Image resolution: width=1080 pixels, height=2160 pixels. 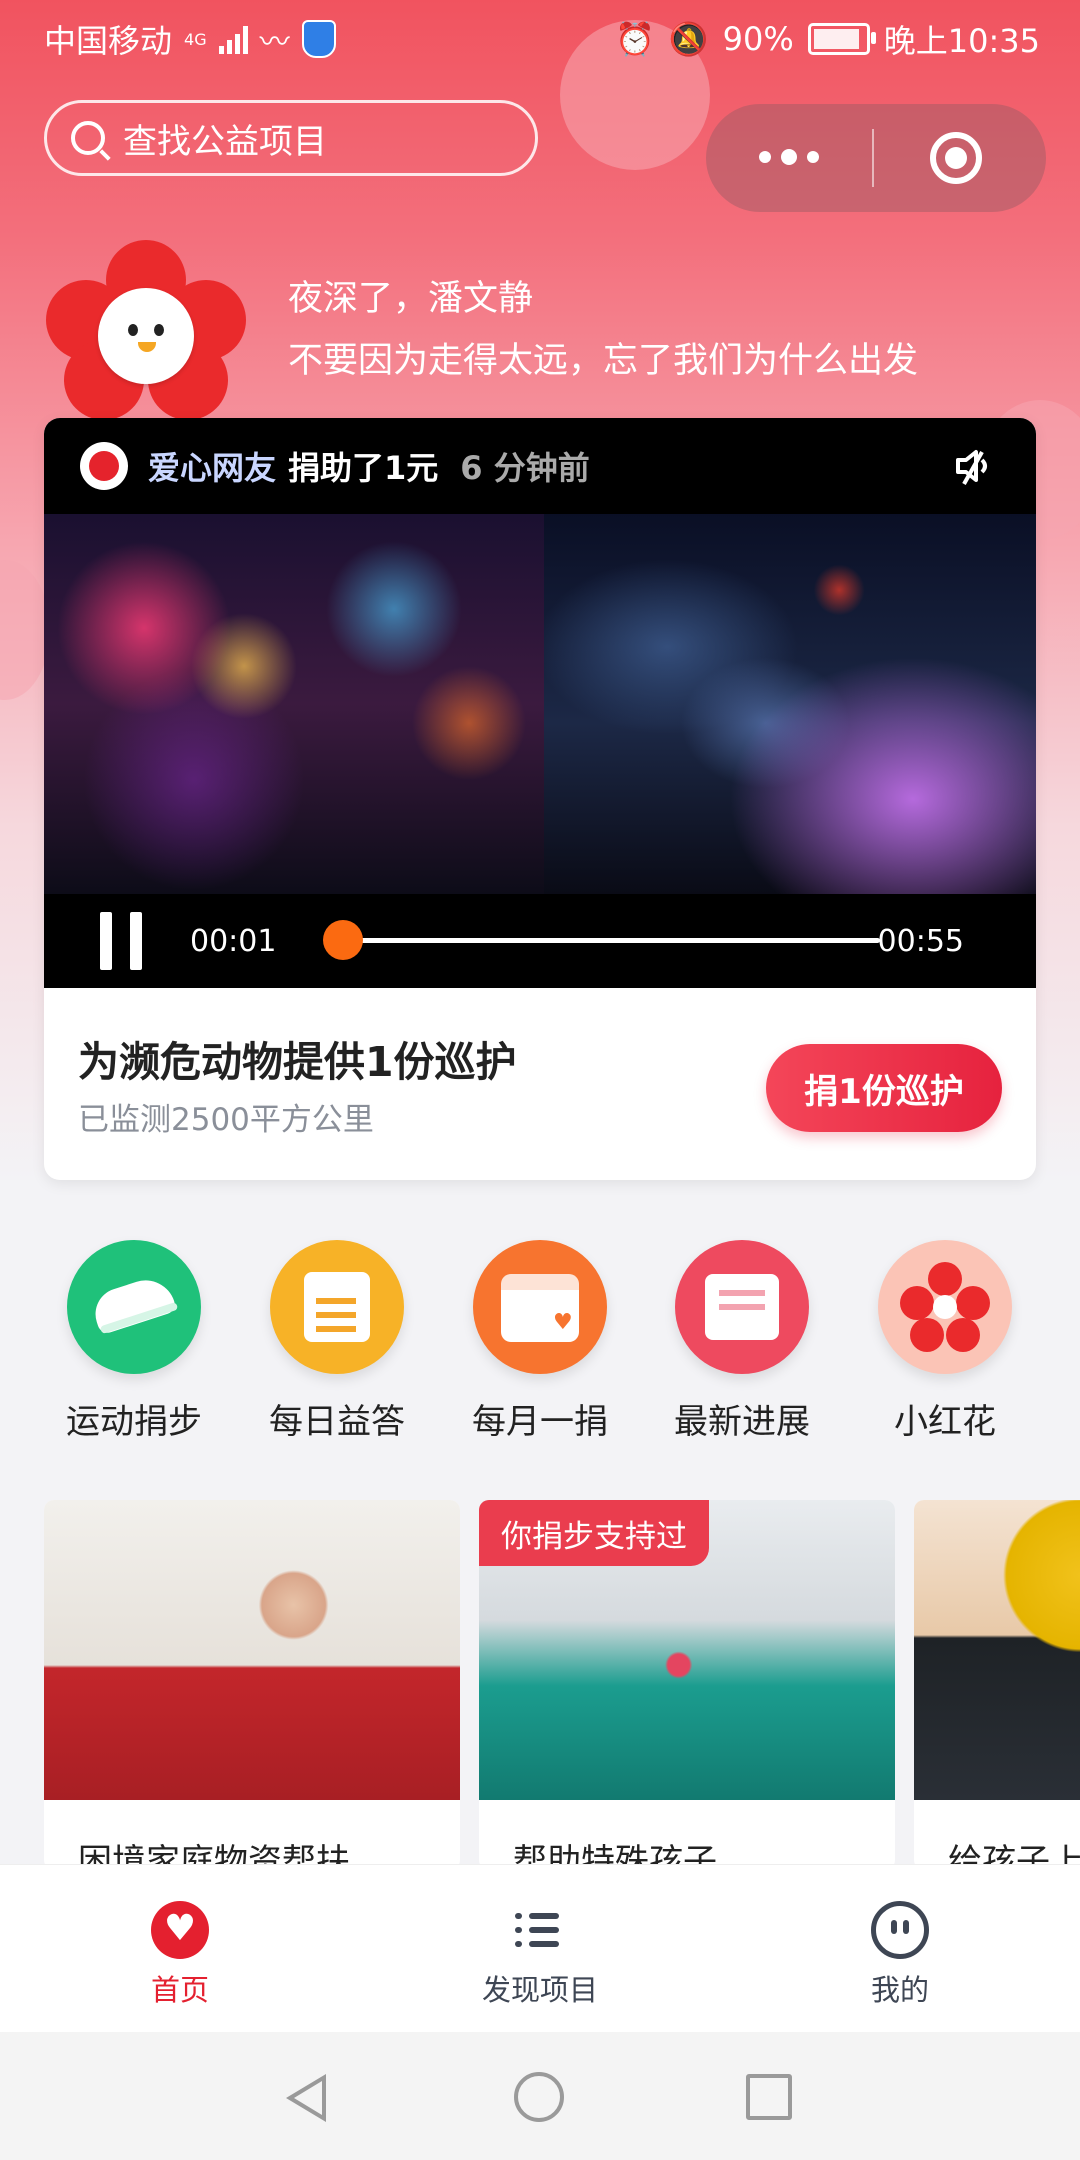 I want to click on inbox-icon, so click(x=742, y=1307).